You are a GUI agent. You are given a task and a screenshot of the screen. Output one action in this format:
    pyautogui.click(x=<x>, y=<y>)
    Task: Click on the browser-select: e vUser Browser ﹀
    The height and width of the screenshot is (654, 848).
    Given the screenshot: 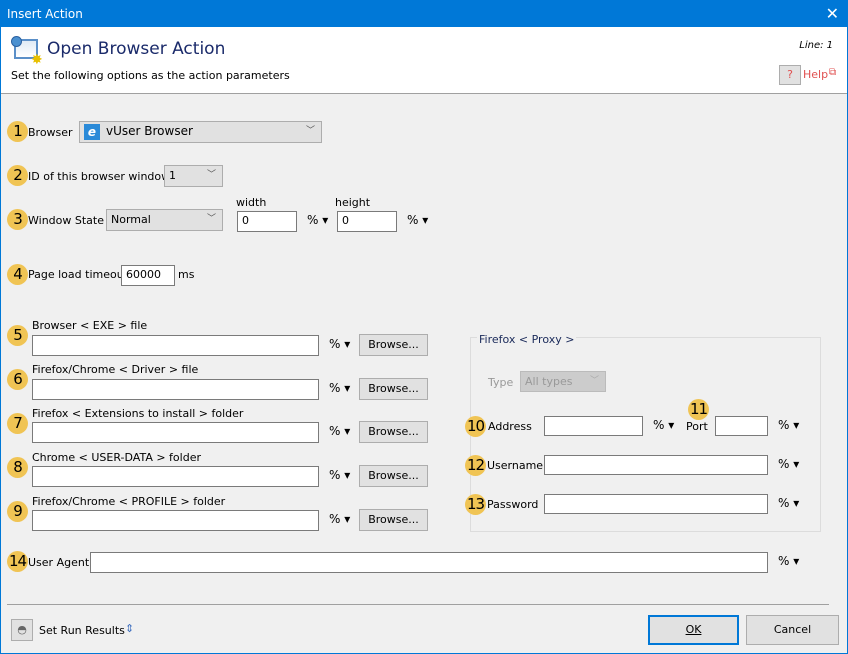 What is the action you would take?
    pyautogui.click(x=200, y=132)
    